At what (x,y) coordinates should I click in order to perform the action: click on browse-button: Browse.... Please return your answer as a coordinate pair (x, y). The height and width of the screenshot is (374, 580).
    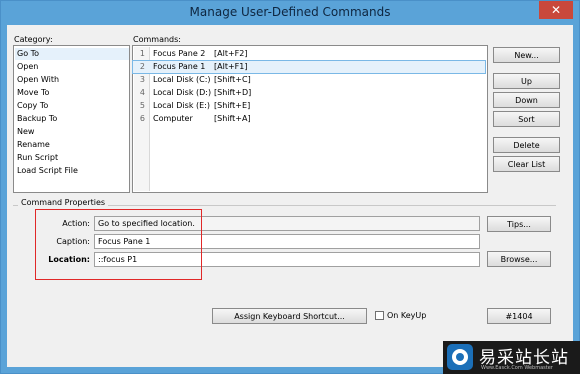
    Looking at the image, I should click on (519, 259).